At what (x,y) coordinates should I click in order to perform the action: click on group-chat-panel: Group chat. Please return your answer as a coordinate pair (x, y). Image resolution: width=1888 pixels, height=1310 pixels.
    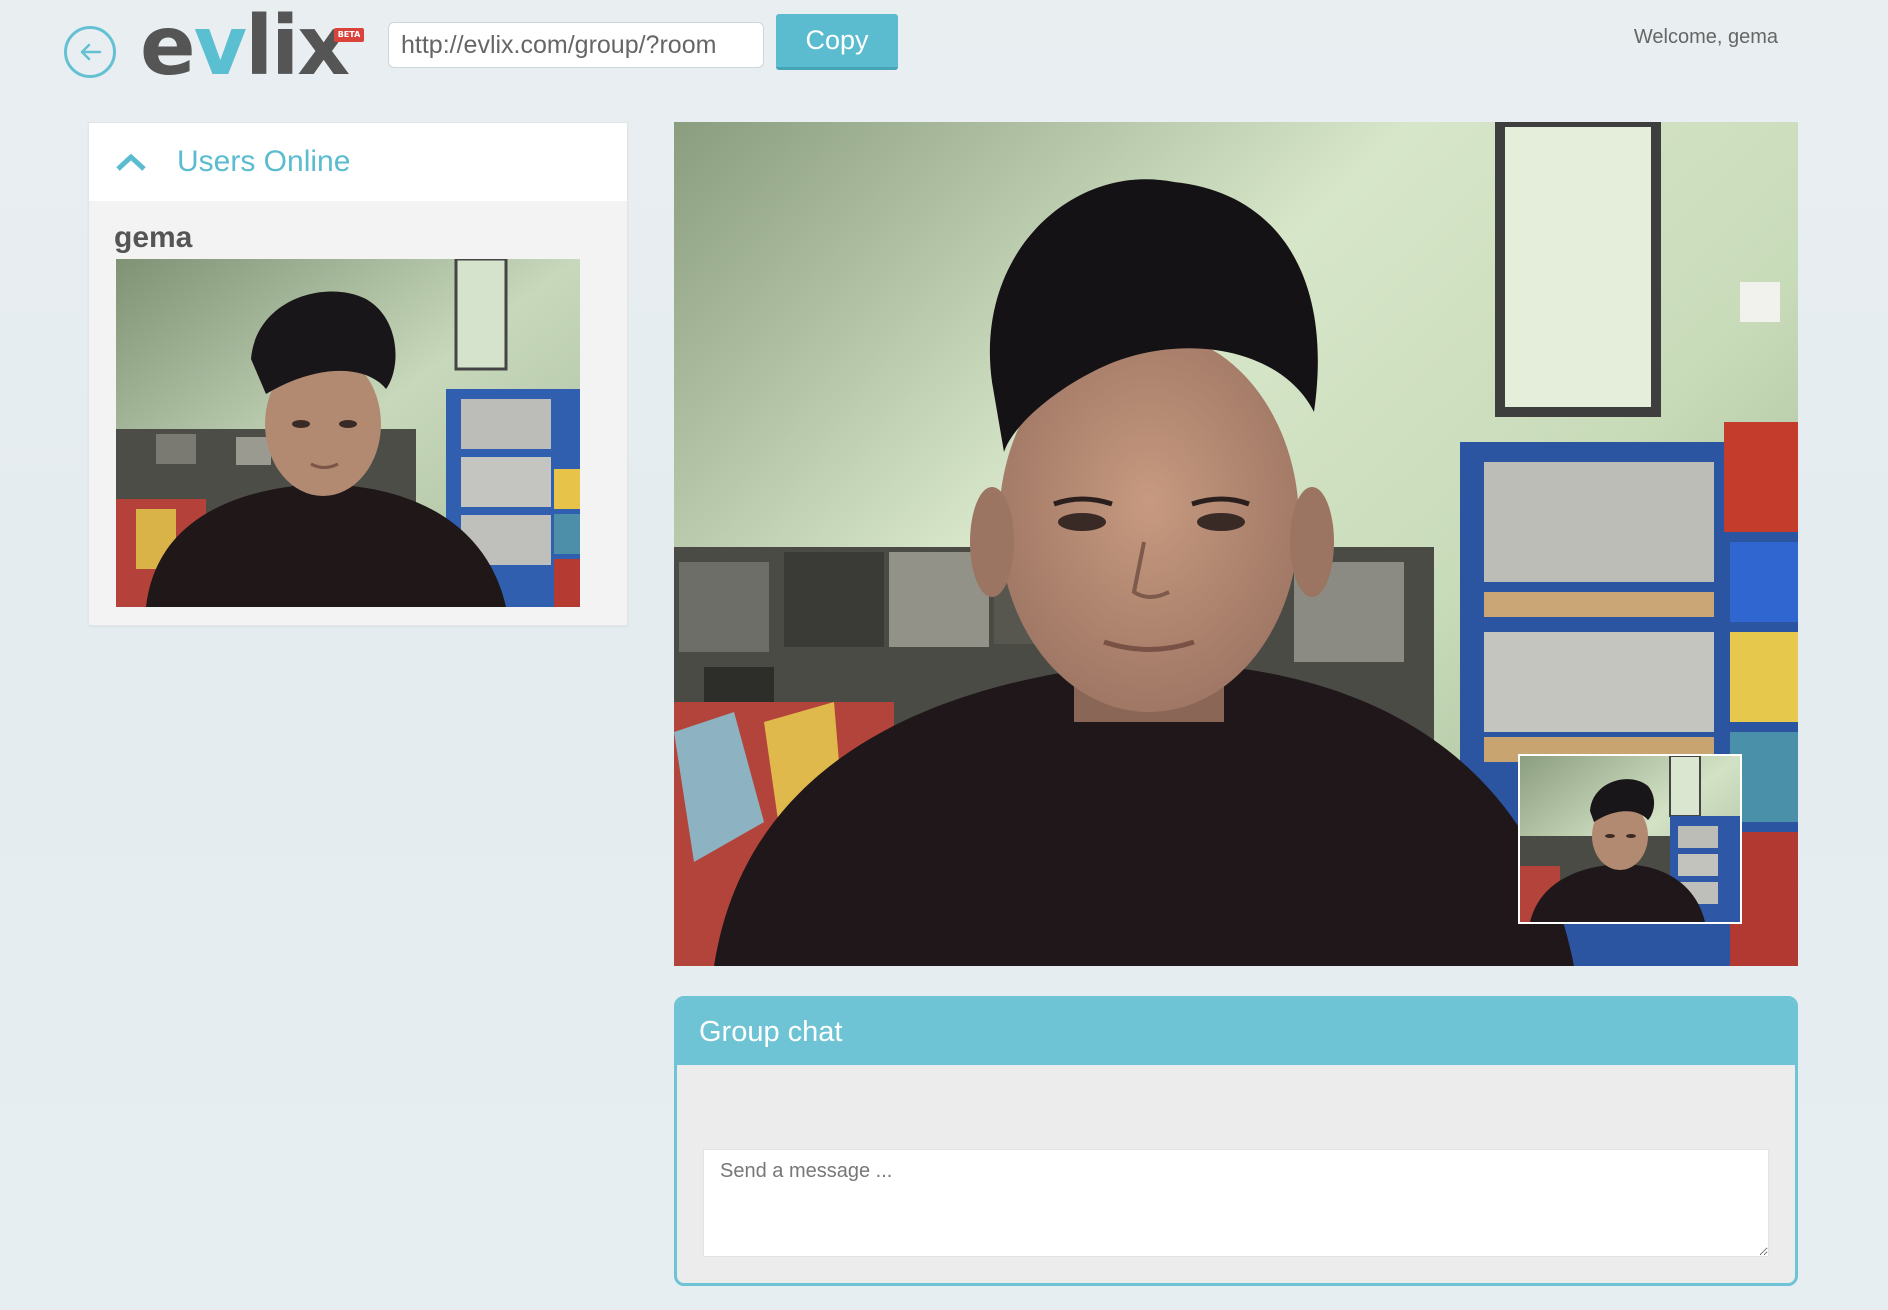
    Looking at the image, I should click on (1236, 1141).